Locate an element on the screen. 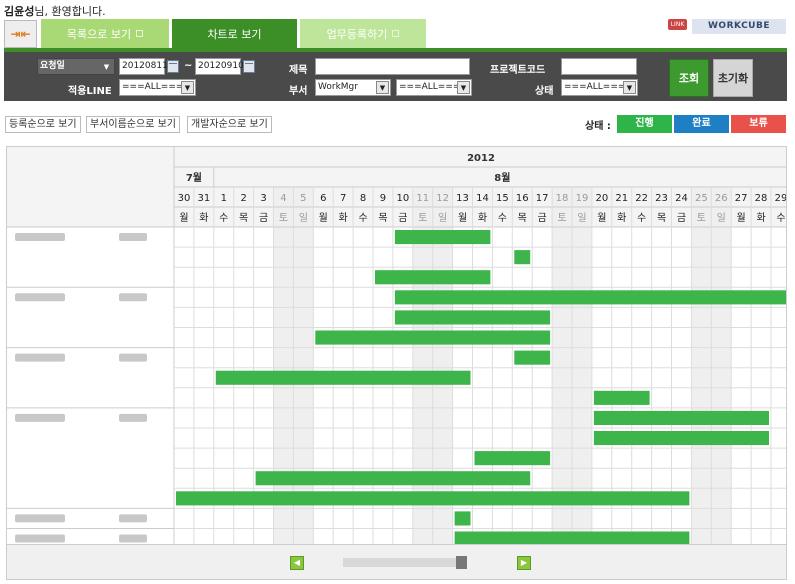 This screenshot has width=795, height=584. day-number: 25 is located at coordinates (701, 198).